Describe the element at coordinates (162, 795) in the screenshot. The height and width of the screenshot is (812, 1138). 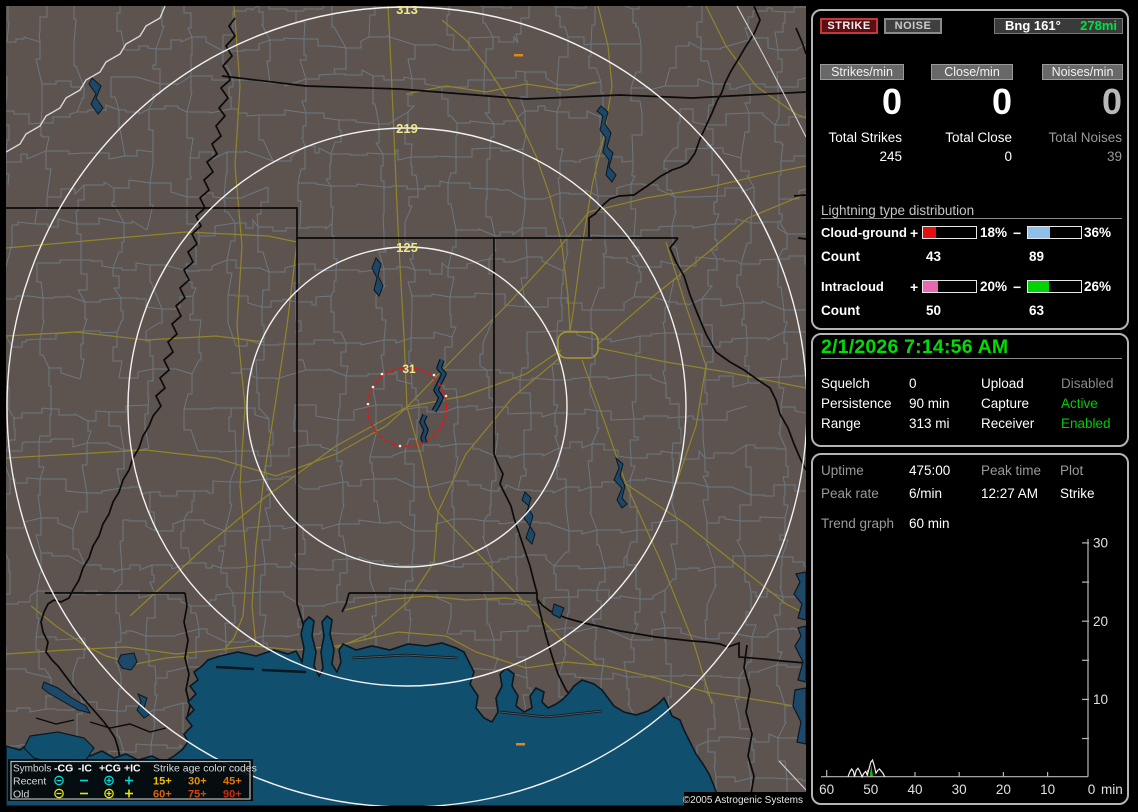
I see `svg-text: 60+` at that location.